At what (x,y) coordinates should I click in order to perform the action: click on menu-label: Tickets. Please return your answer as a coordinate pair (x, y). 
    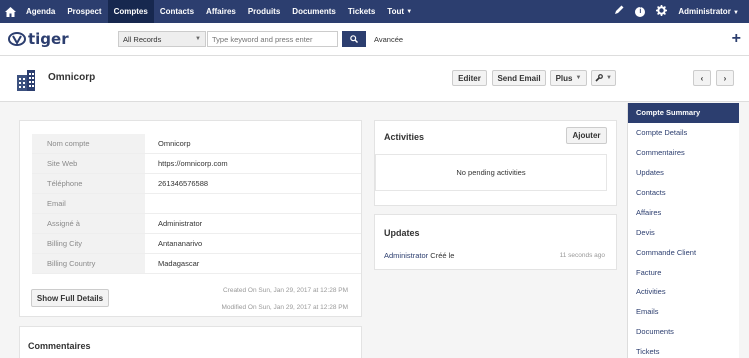
    Looking at the image, I should click on (361, 11).